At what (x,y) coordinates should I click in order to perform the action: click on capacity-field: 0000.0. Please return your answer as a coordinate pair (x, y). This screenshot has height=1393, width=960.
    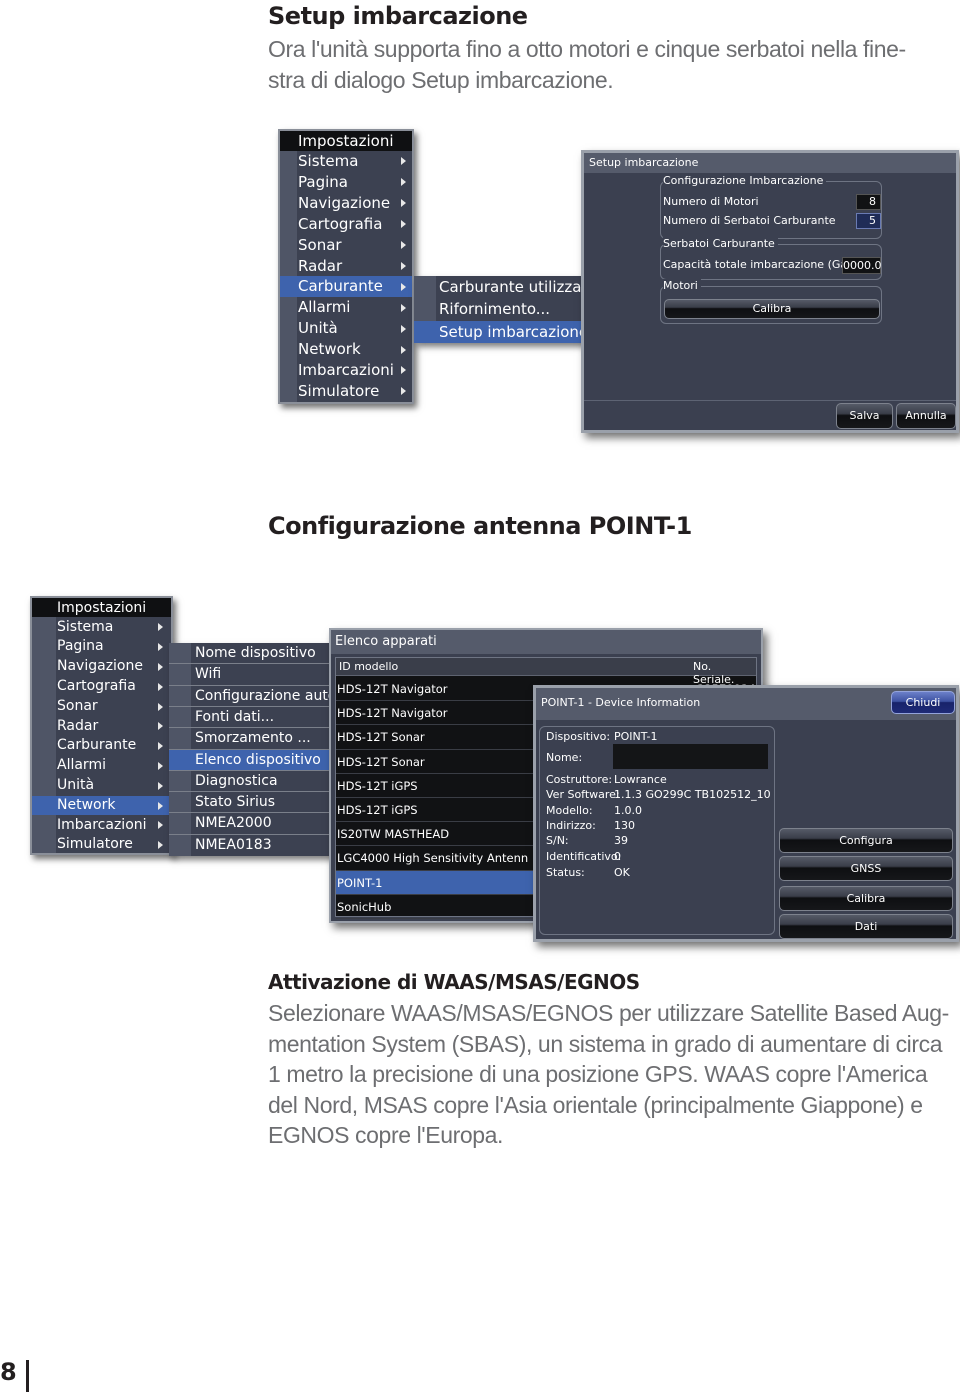
    Looking at the image, I should click on (862, 265).